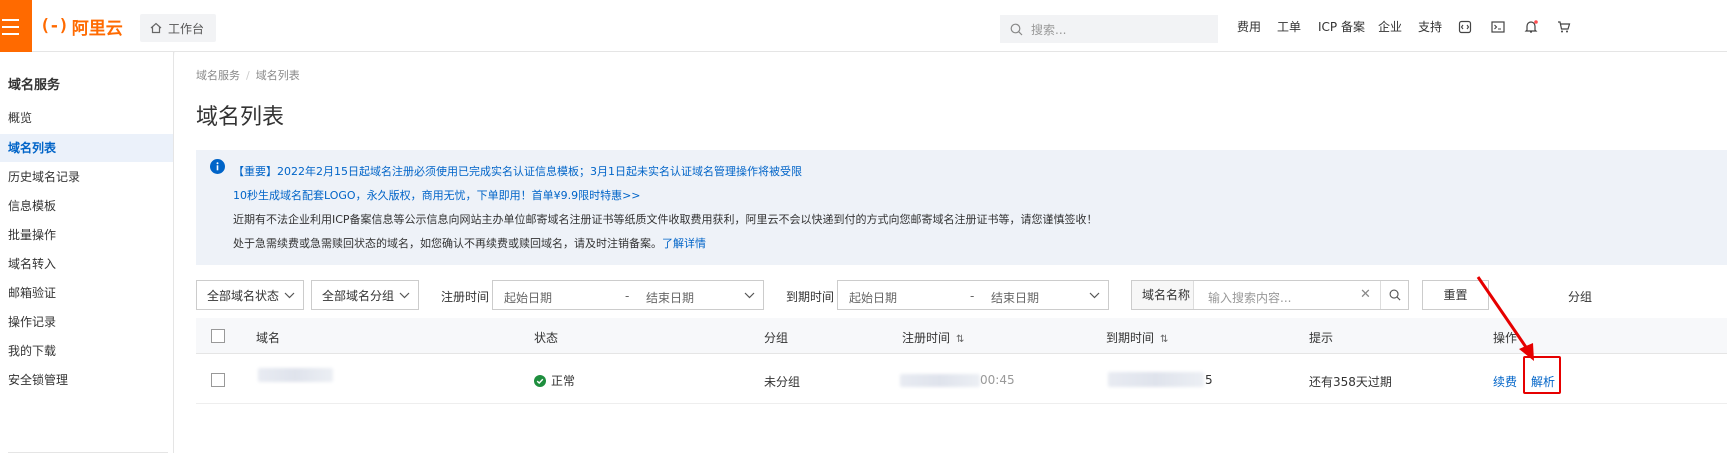  I want to click on reg-time-label: 注册时间, so click(465, 297).